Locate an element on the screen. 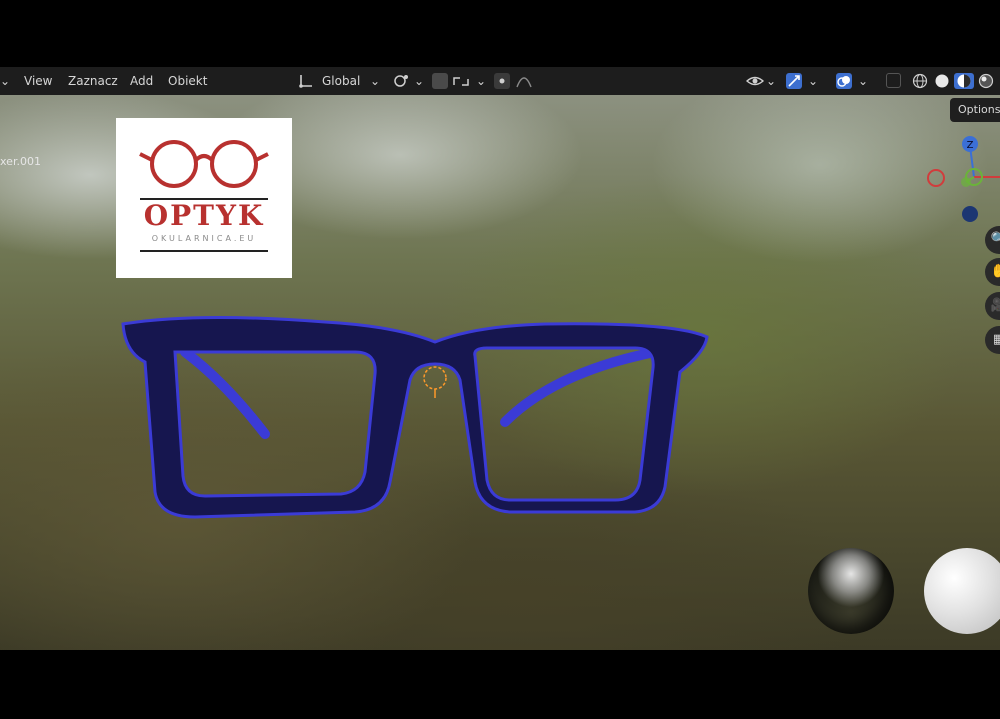 This screenshot has height=719, width=1000. options-tooltip: Options is located at coordinates (975, 110).